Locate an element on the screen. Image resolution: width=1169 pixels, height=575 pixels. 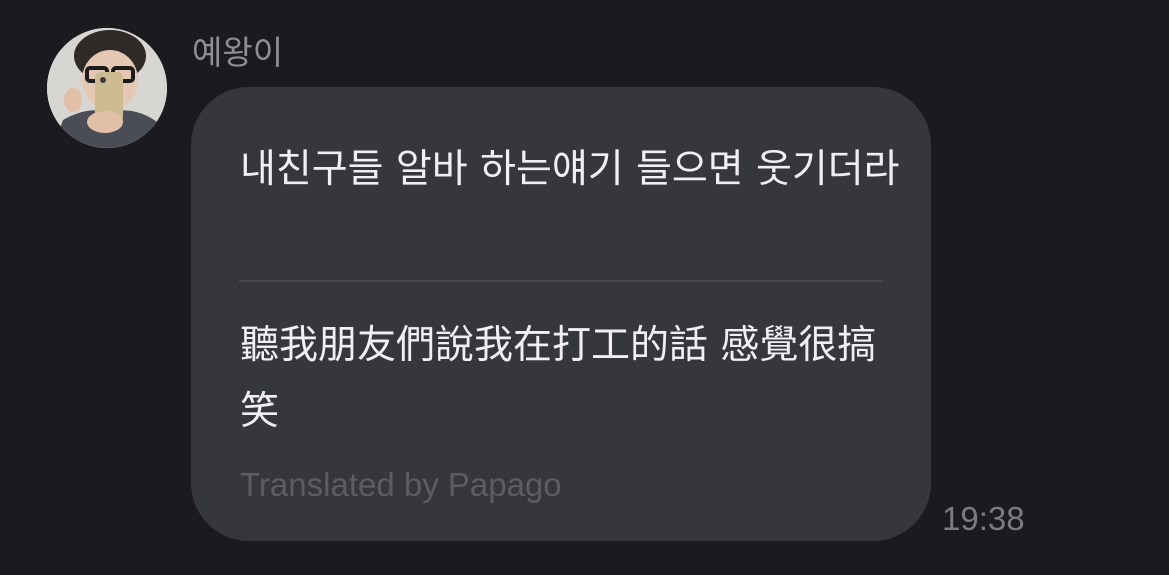
translation-divider is located at coordinates (561, 281).